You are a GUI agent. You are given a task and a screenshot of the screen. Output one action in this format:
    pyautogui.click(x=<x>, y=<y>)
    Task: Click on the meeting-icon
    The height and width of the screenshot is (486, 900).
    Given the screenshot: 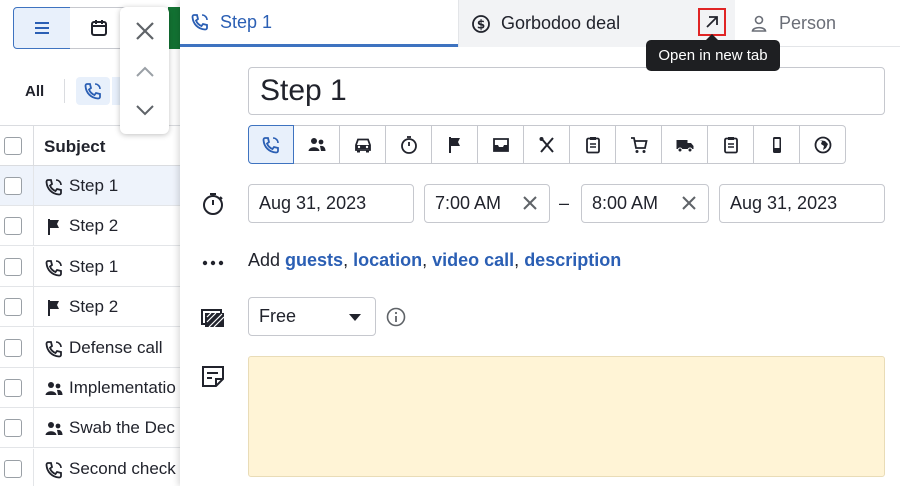 What is the action you would take?
    pyautogui.click(x=54, y=429)
    